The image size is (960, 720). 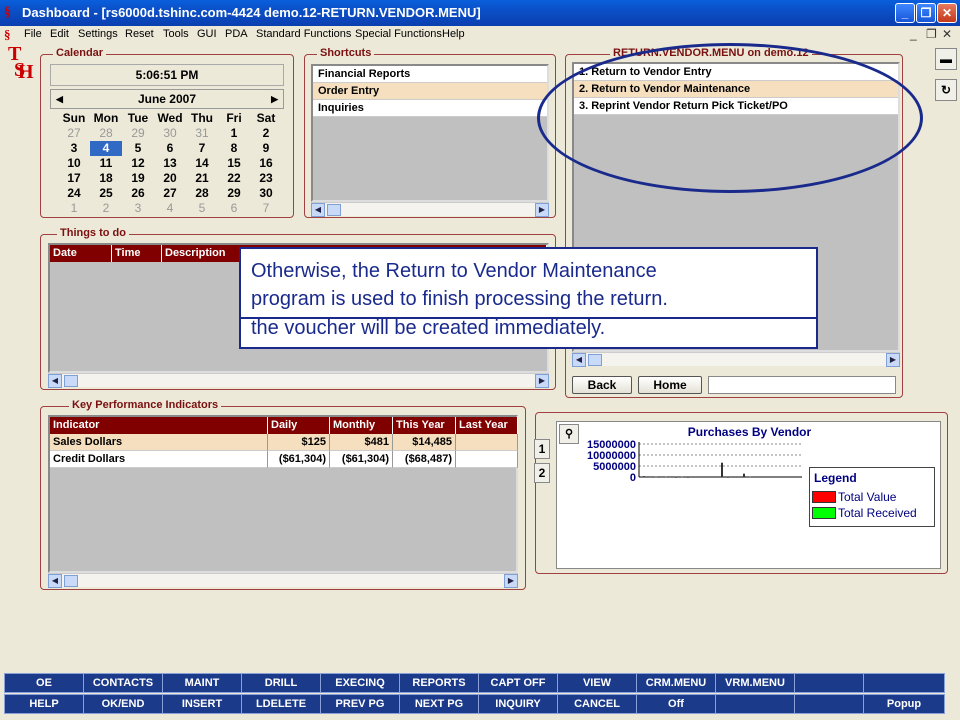 I want to click on minimize-icon: _, so click(x=905, y=13).